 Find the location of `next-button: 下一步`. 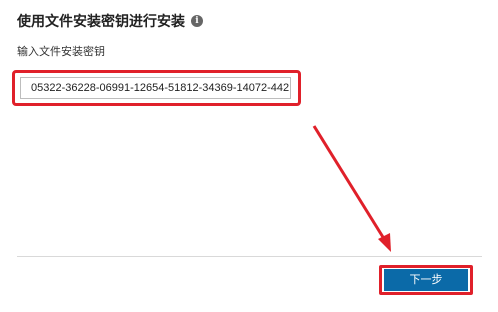

next-button: 下一步 is located at coordinates (426, 280).